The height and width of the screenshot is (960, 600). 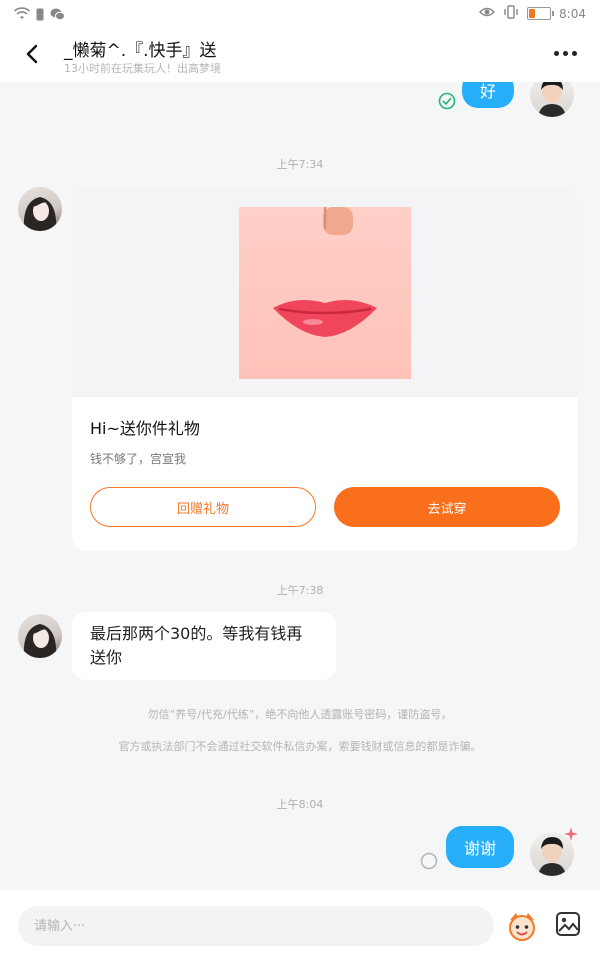 I want to click on eye-icon, so click(x=487, y=13).